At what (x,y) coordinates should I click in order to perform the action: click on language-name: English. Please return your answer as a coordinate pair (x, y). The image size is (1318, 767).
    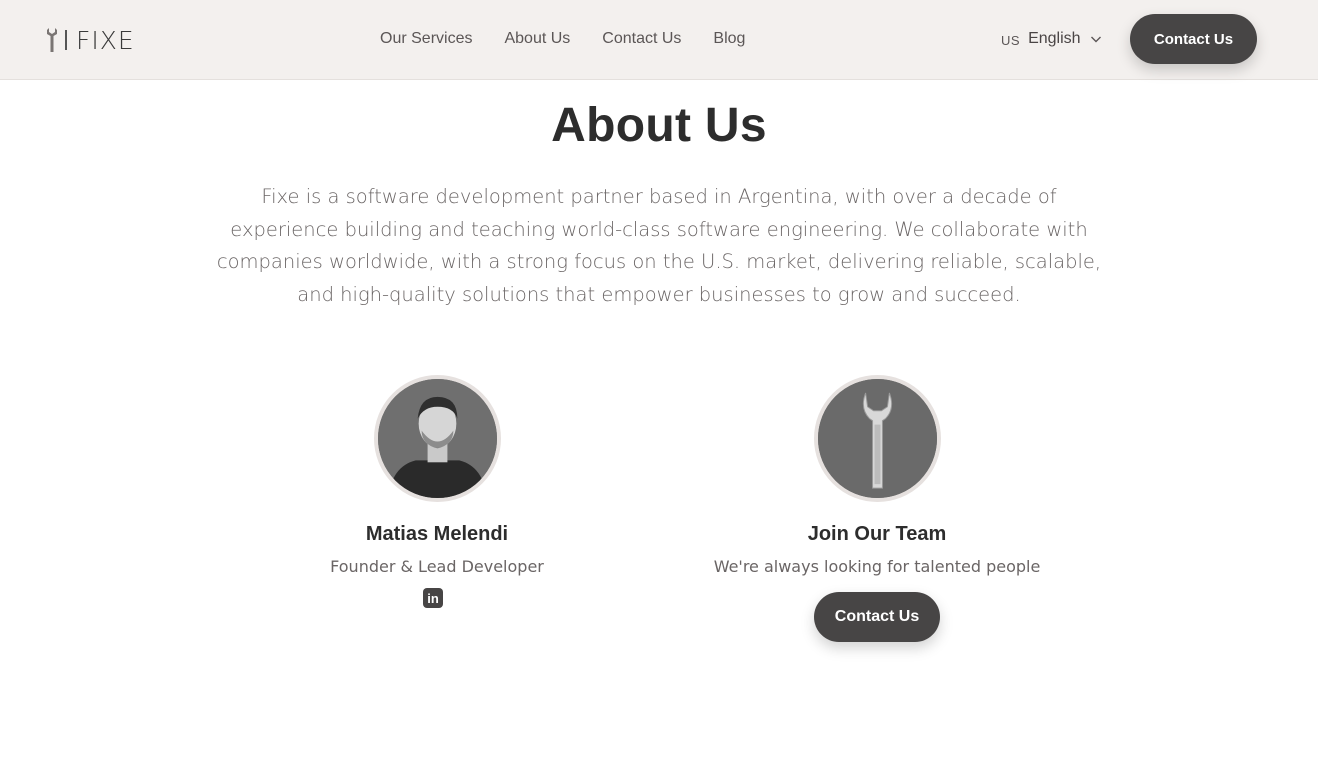
    Looking at the image, I should click on (1054, 38).